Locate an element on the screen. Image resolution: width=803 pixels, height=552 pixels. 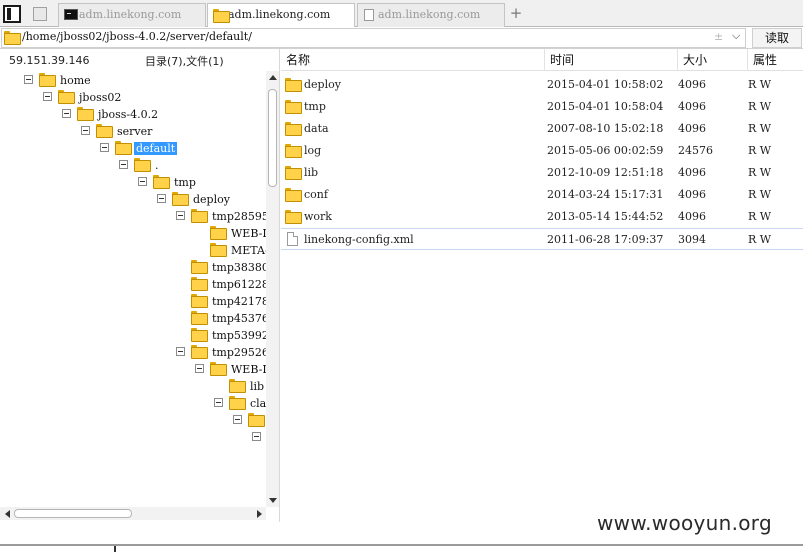
scroll-down-icon is located at coordinates (273, 500).